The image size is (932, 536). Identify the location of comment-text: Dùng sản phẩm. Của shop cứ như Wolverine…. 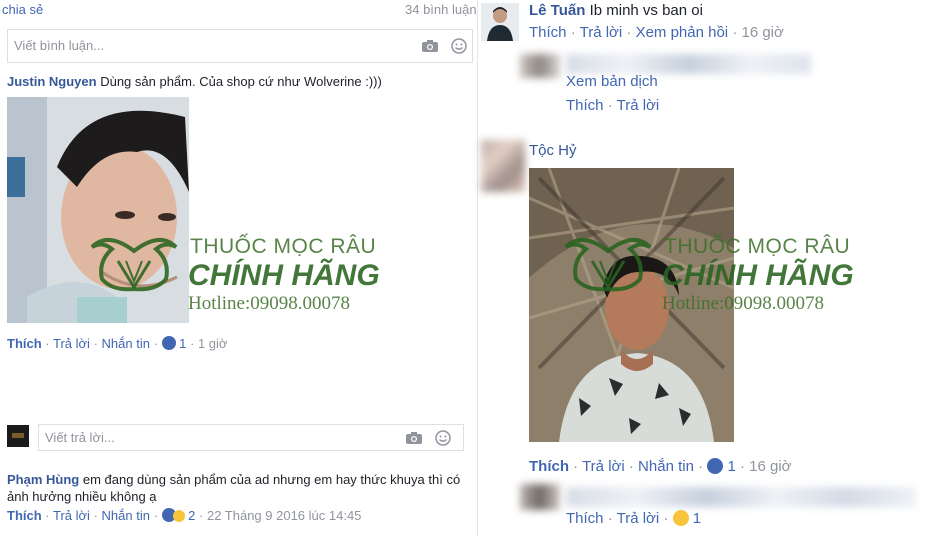
(241, 81).